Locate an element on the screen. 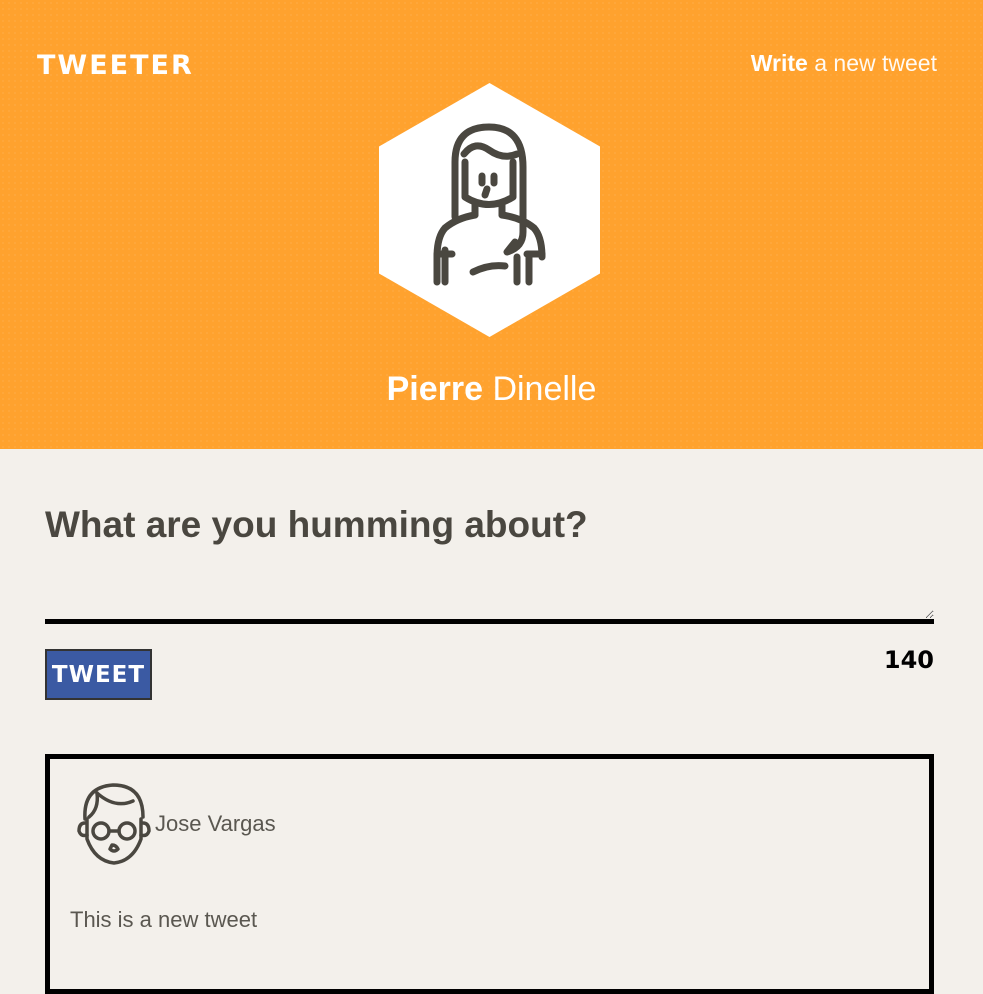 This screenshot has height=994, width=983. tweet-button: TWEET is located at coordinates (98, 674).